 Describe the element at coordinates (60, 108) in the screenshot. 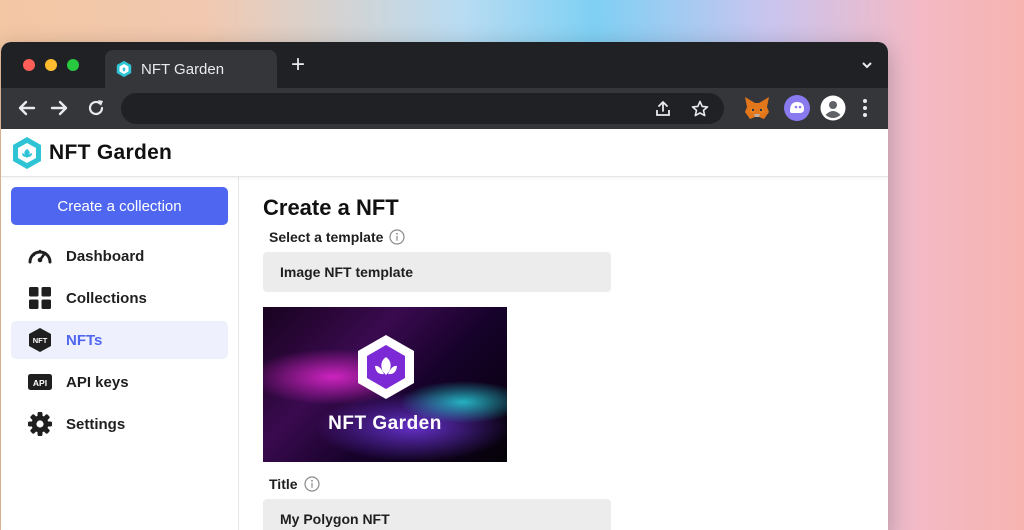

I see `forward-arrow-icon` at that location.